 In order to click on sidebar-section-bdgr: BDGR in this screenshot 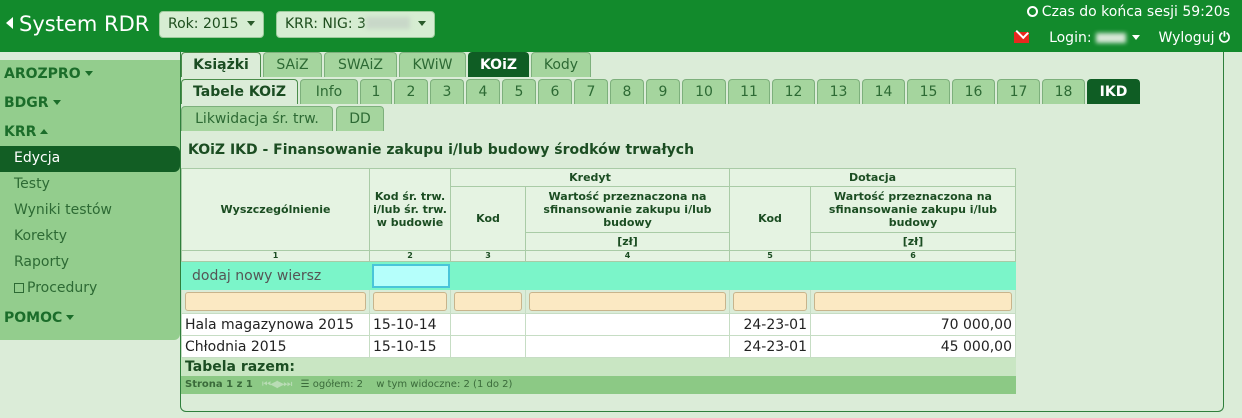, I will do `click(32, 103)`.